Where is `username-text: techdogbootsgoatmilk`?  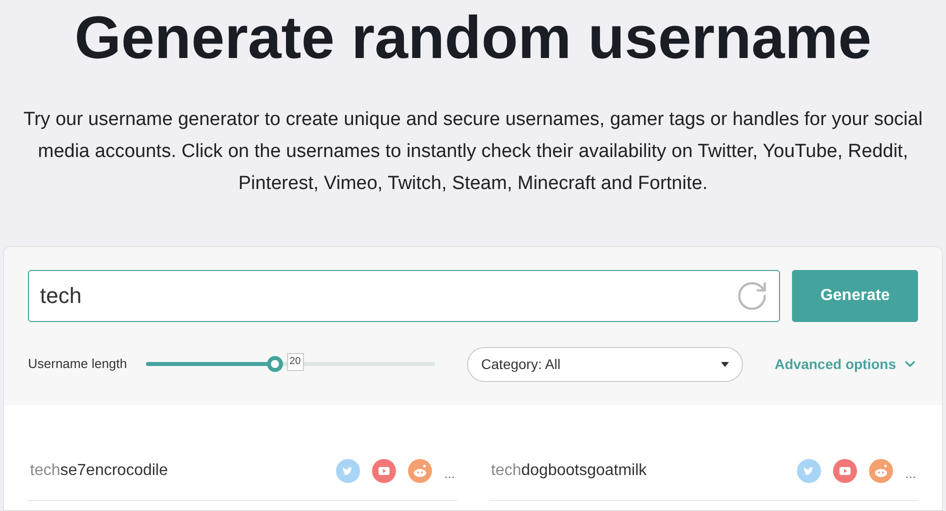
username-text: techdogbootsgoatmilk is located at coordinates (569, 470).